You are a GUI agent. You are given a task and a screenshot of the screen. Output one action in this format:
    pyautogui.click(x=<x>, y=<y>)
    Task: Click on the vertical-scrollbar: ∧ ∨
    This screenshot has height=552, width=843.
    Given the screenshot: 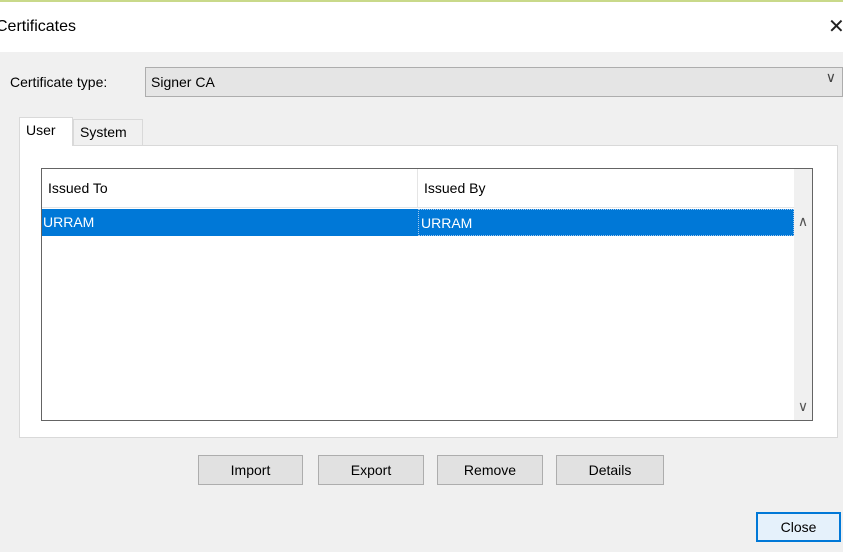 What is the action you would take?
    pyautogui.click(x=803, y=294)
    